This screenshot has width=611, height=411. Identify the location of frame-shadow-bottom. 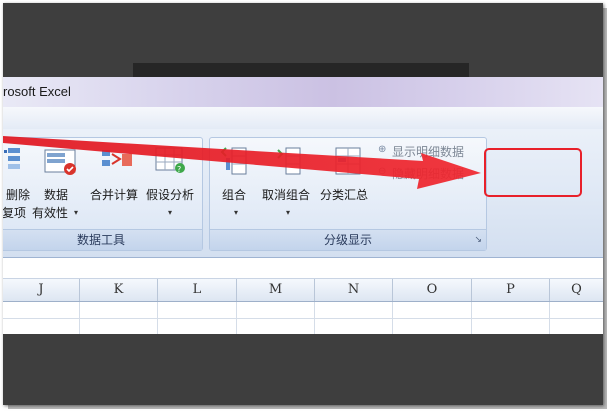
(307, 407).